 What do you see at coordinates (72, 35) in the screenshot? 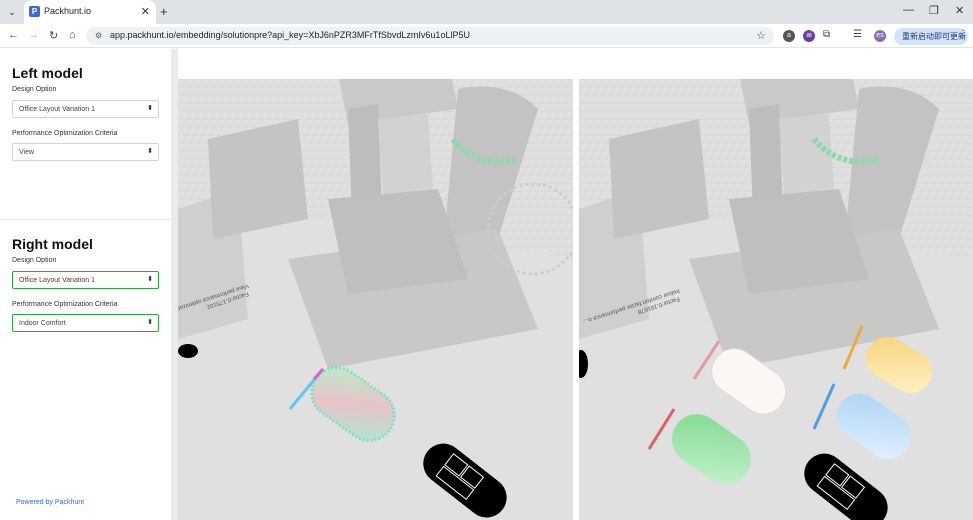
I see `home-icon: ⌂` at bounding box center [72, 35].